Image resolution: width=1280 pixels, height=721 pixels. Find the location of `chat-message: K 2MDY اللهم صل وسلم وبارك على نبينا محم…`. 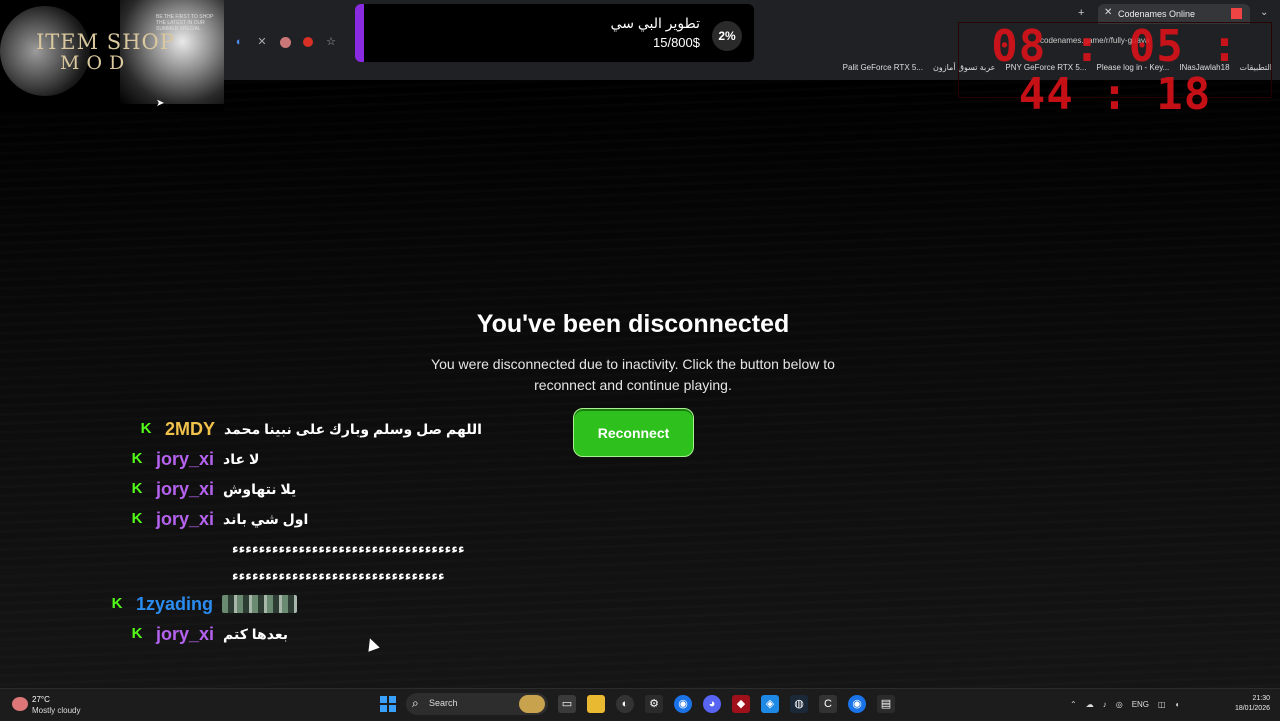

chat-message: K 2MDY اللهم صل وسلم وبارك على نبينا محم… is located at coordinates (310, 429).